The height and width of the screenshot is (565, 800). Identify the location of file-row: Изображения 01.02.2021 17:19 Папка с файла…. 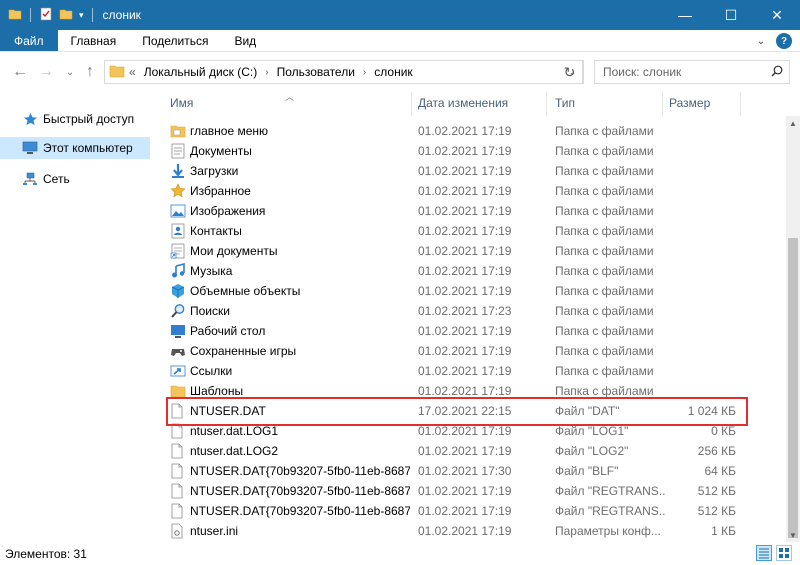
(473, 211).